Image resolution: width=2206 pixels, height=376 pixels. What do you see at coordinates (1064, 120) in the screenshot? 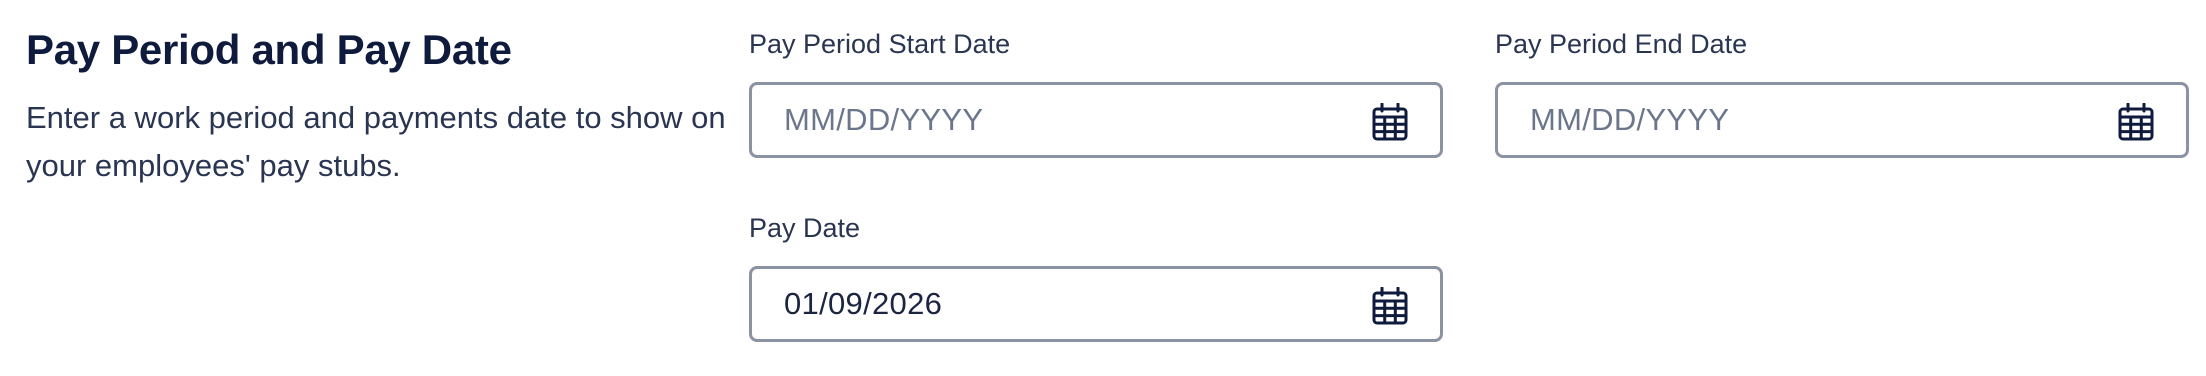
I see `pay-period-start-input` at bounding box center [1064, 120].